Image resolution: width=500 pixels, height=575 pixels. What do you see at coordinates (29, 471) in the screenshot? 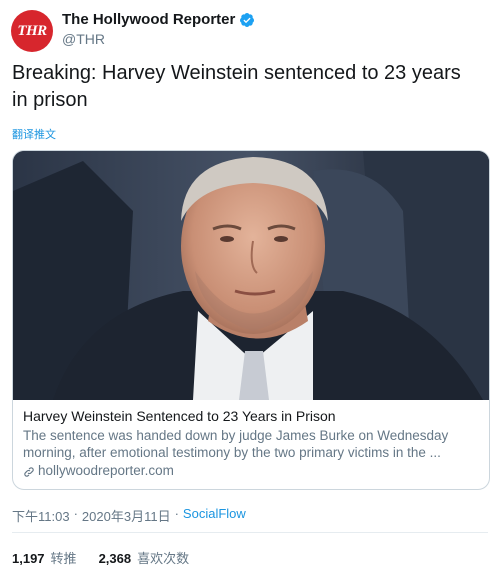
I see `link-icon` at bounding box center [29, 471].